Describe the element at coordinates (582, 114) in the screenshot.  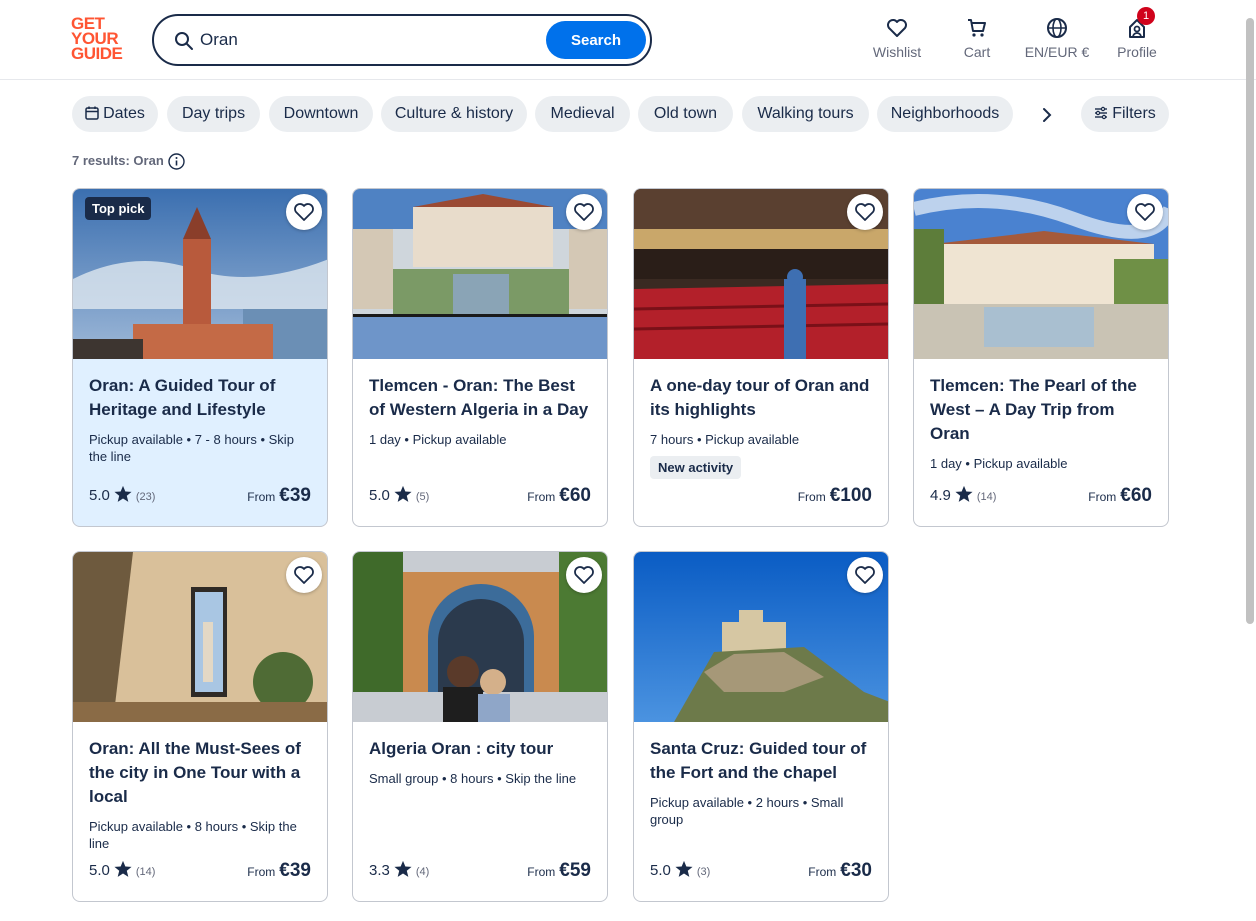
I see `chip-medieval: Medieval` at that location.